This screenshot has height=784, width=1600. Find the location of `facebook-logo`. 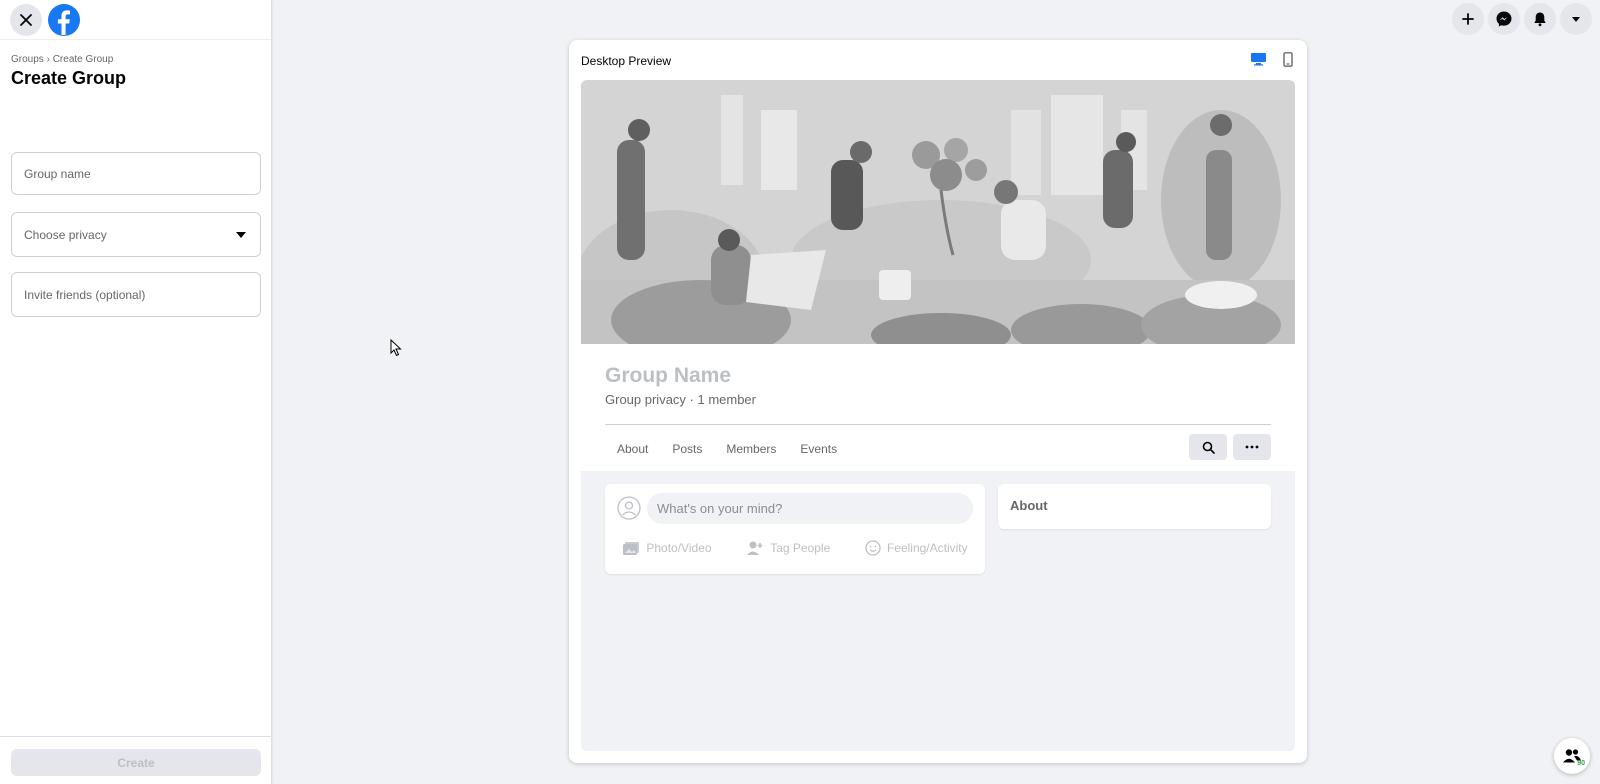

facebook-logo is located at coordinates (64, 19).